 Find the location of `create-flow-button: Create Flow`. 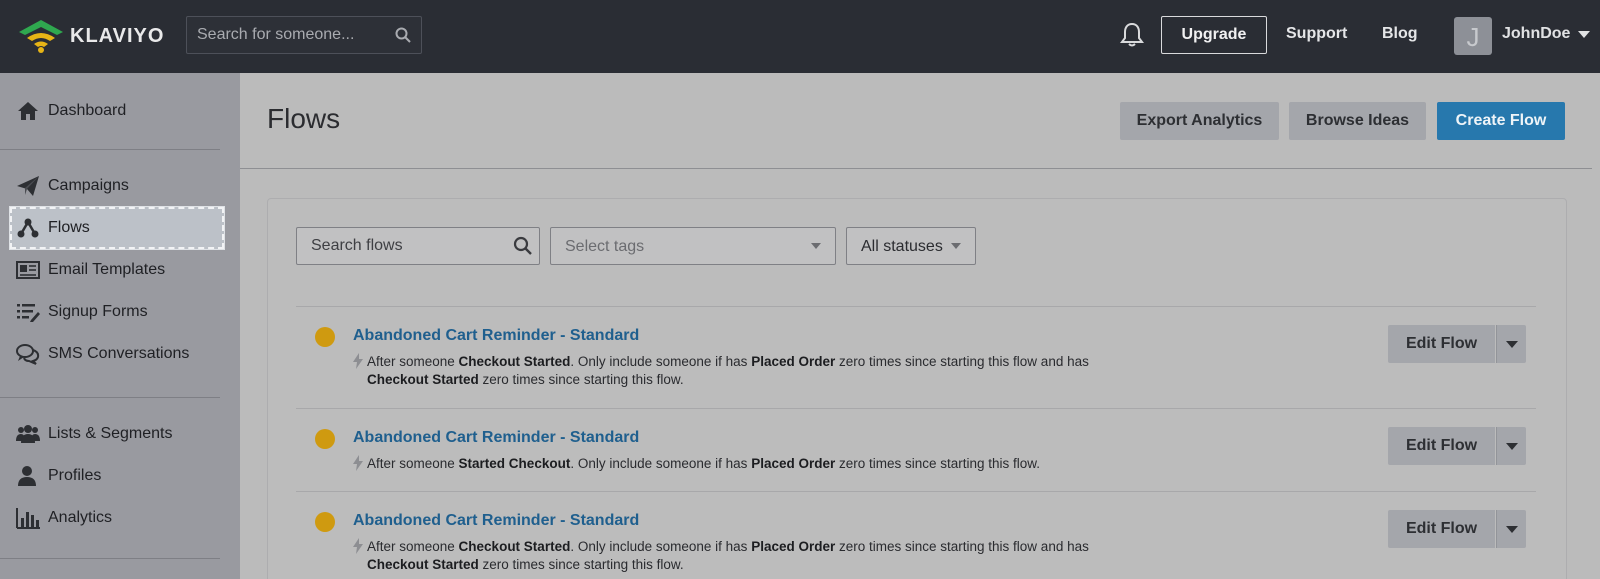

create-flow-button: Create Flow is located at coordinates (1501, 121).